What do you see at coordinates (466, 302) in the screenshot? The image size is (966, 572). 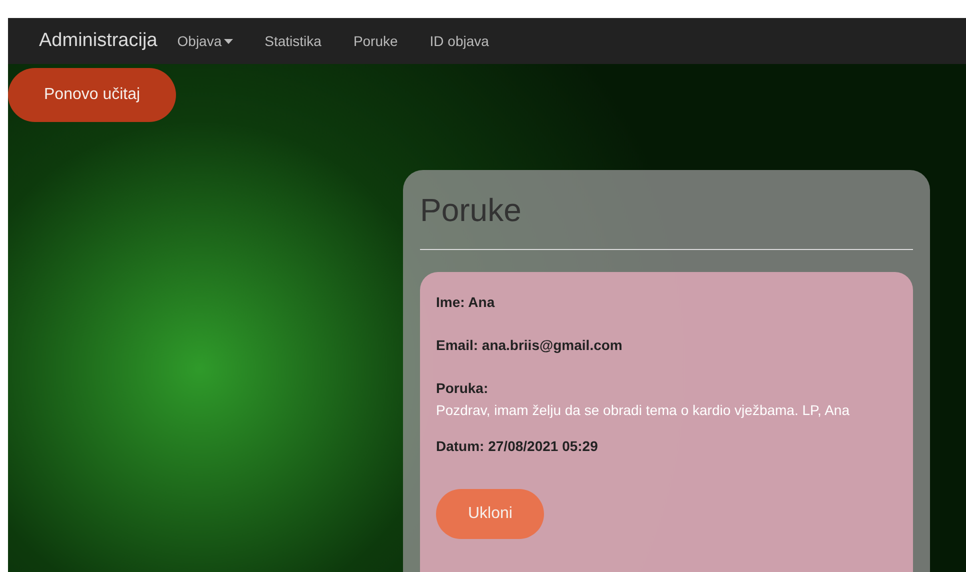 I see `sender-name: Ime: Ana` at bounding box center [466, 302].